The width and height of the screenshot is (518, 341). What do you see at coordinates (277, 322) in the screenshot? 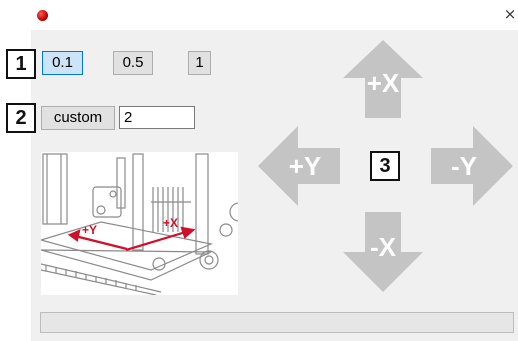
I see `progress-bar` at bounding box center [277, 322].